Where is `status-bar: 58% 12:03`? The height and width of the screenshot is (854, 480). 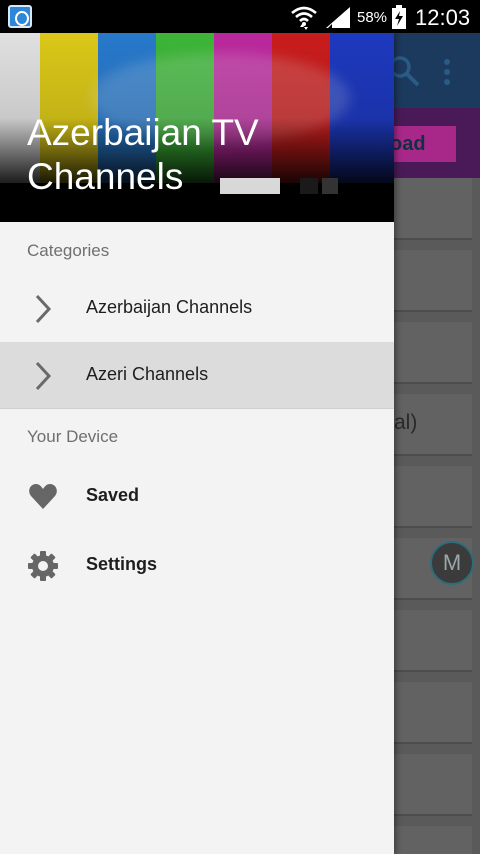
status-bar: 58% 12:03 is located at coordinates (240, 16).